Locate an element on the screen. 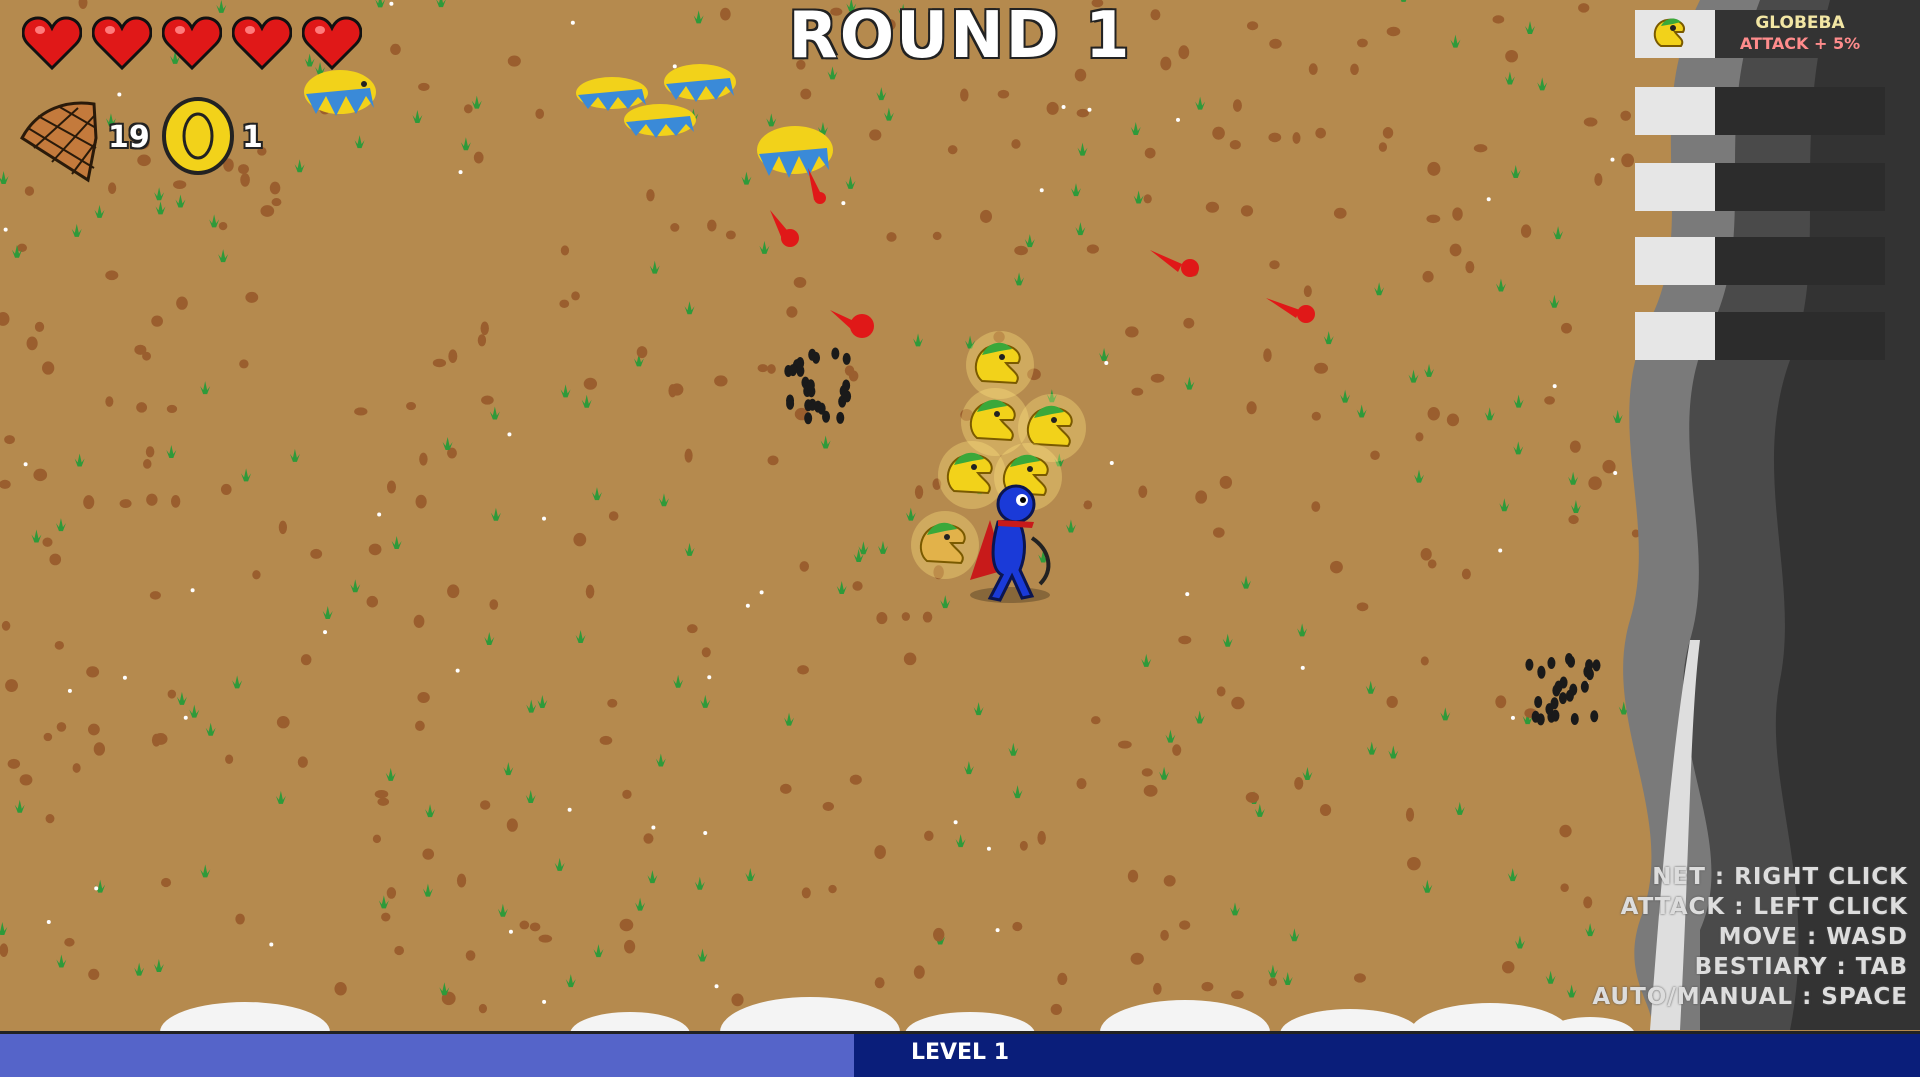 Image resolution: width=1920 pixels, height=1077 pixels. control-hint-attack: ATTACK : LEFT CLICK is located at coordinates (1764, 907).